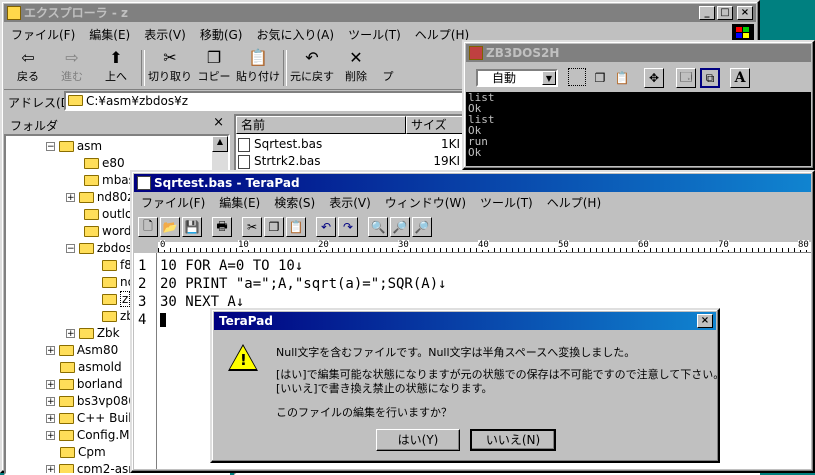 The width and height of the screenshot is (815, 475). What do you see at coordinates (321, 125) in the screenshot?
I see `column-header-name: 名前` at bounding box center [321, 125].